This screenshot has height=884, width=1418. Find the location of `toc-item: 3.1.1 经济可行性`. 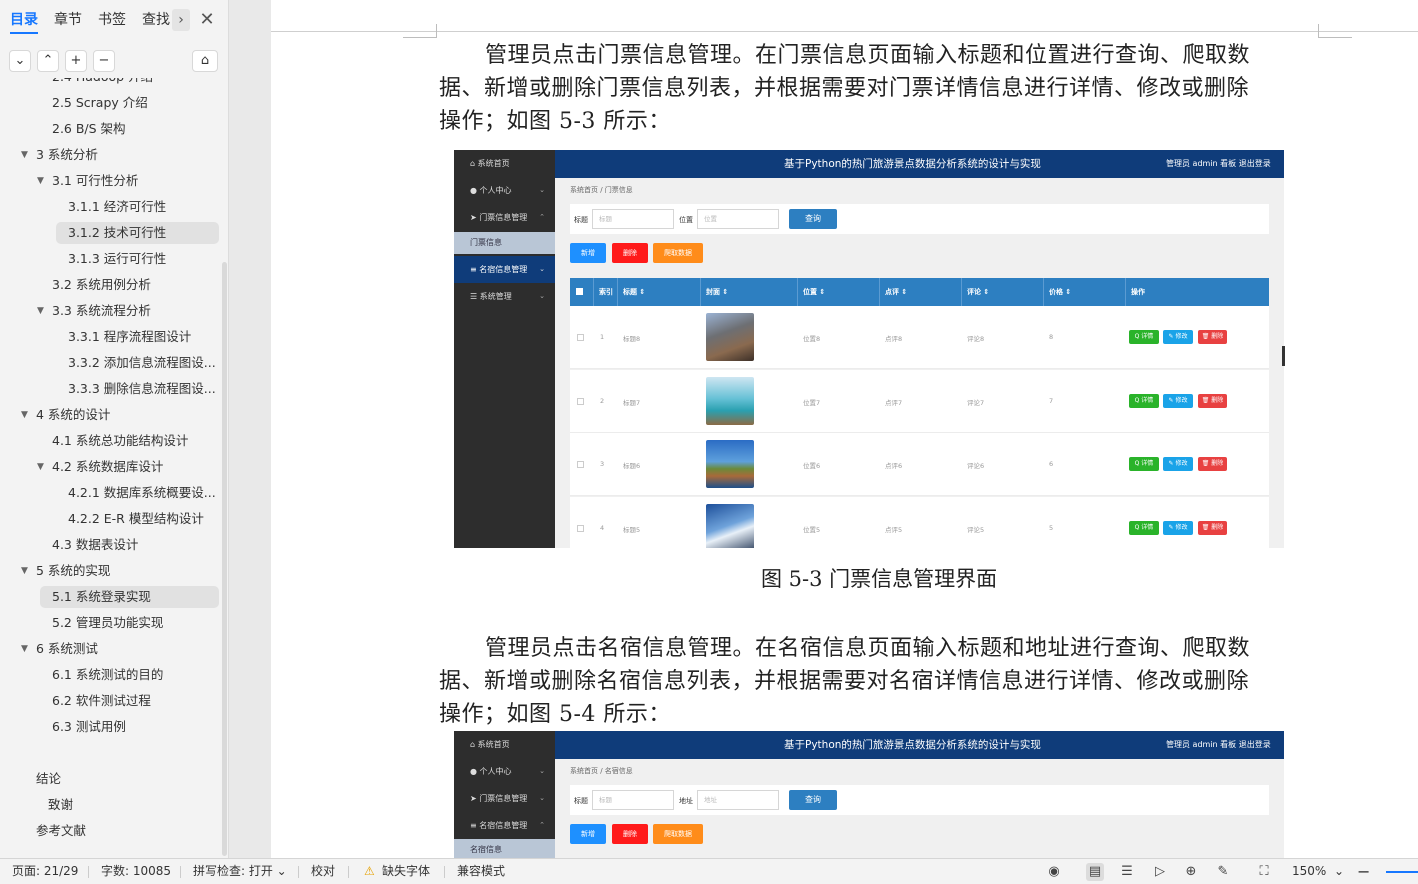

toc-item: 3.1.1 经济可行性 is located at coordinates (117, 207).